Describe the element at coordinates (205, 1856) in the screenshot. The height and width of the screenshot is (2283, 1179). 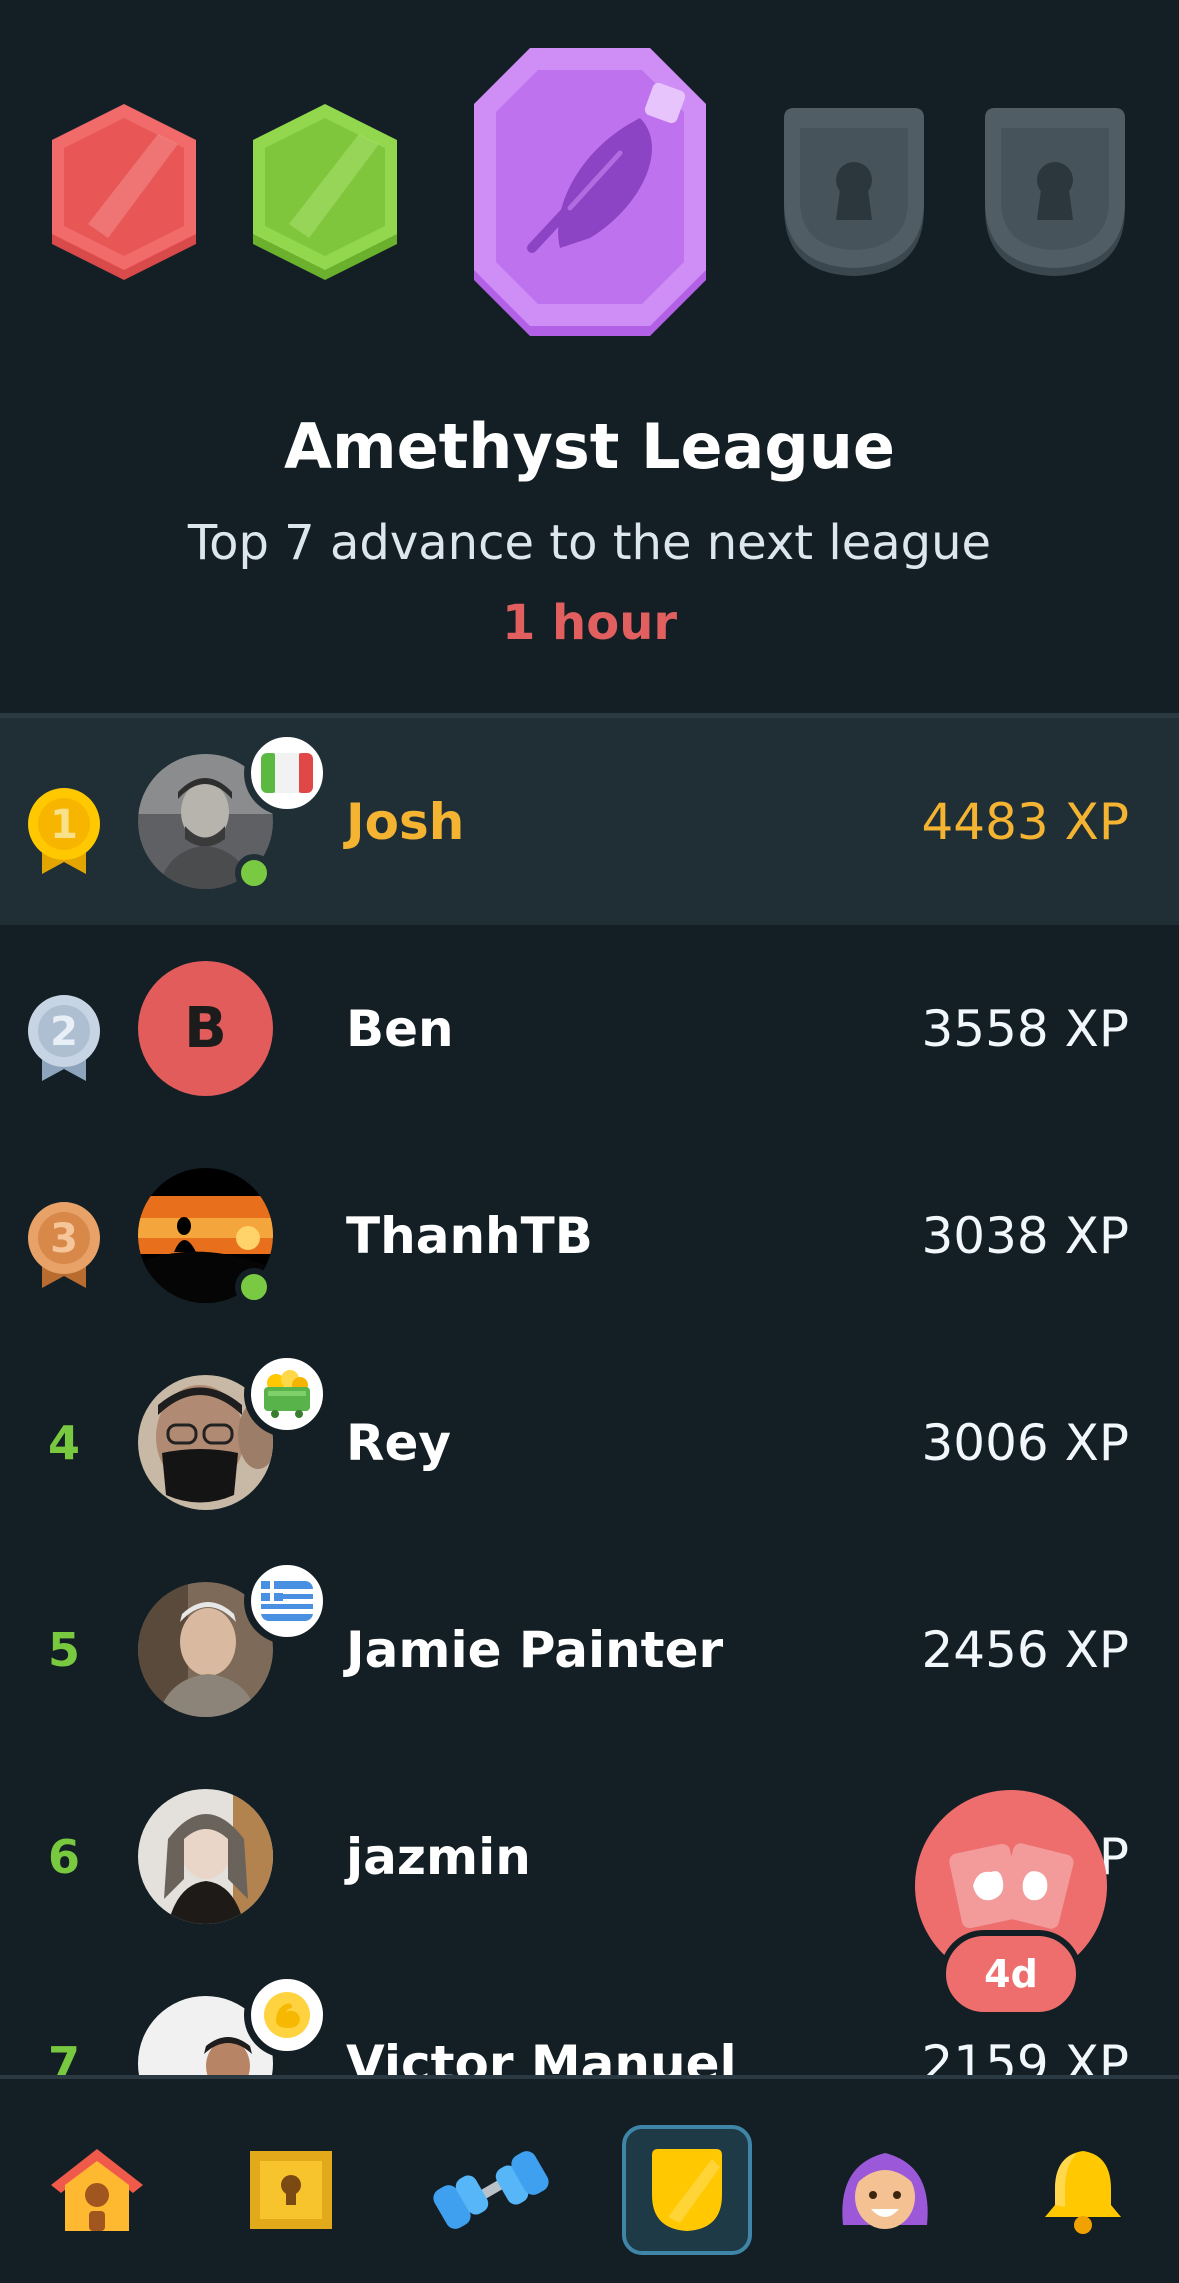
I see `avatar` at that location.